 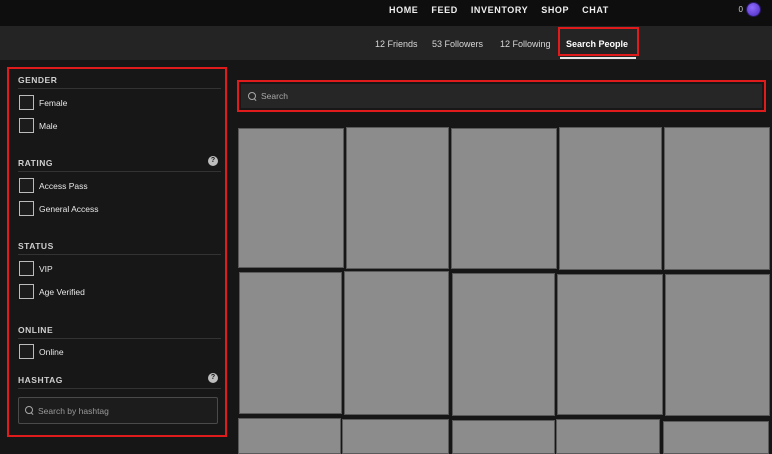 I want to click on filter-general-access: General Access, so click(x=59, y=208).